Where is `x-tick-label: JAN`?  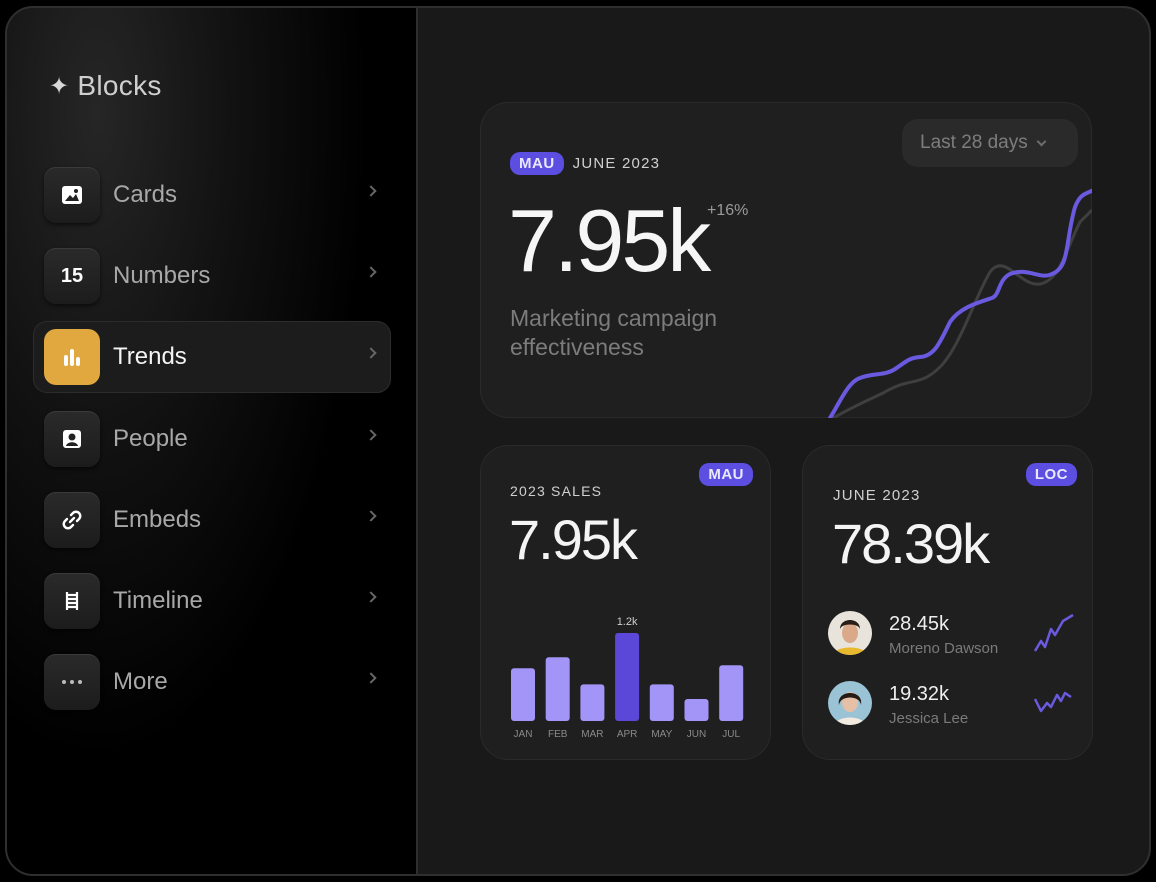
x-tick-label: JAN is located at coordinates (523, 734).